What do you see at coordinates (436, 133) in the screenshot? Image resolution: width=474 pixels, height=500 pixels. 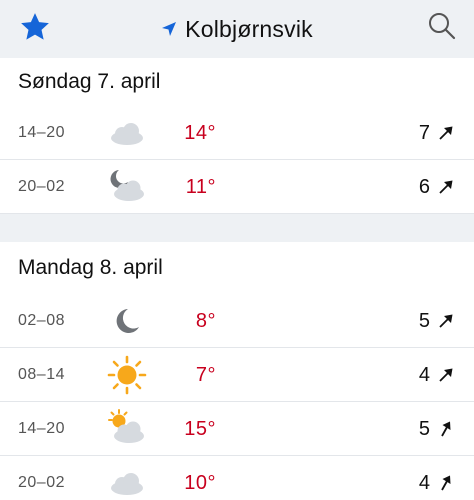 I see `wind: 7` at bounding box center [436, 133].